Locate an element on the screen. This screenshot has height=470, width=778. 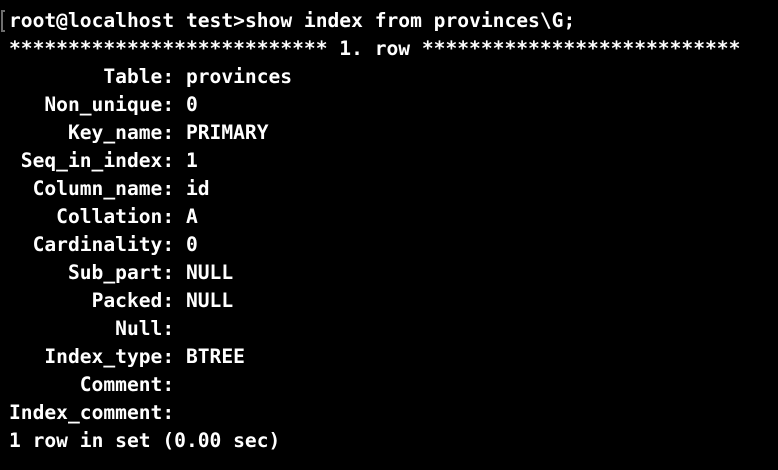
field-name: Key_name is located at coordinates (115, 132).